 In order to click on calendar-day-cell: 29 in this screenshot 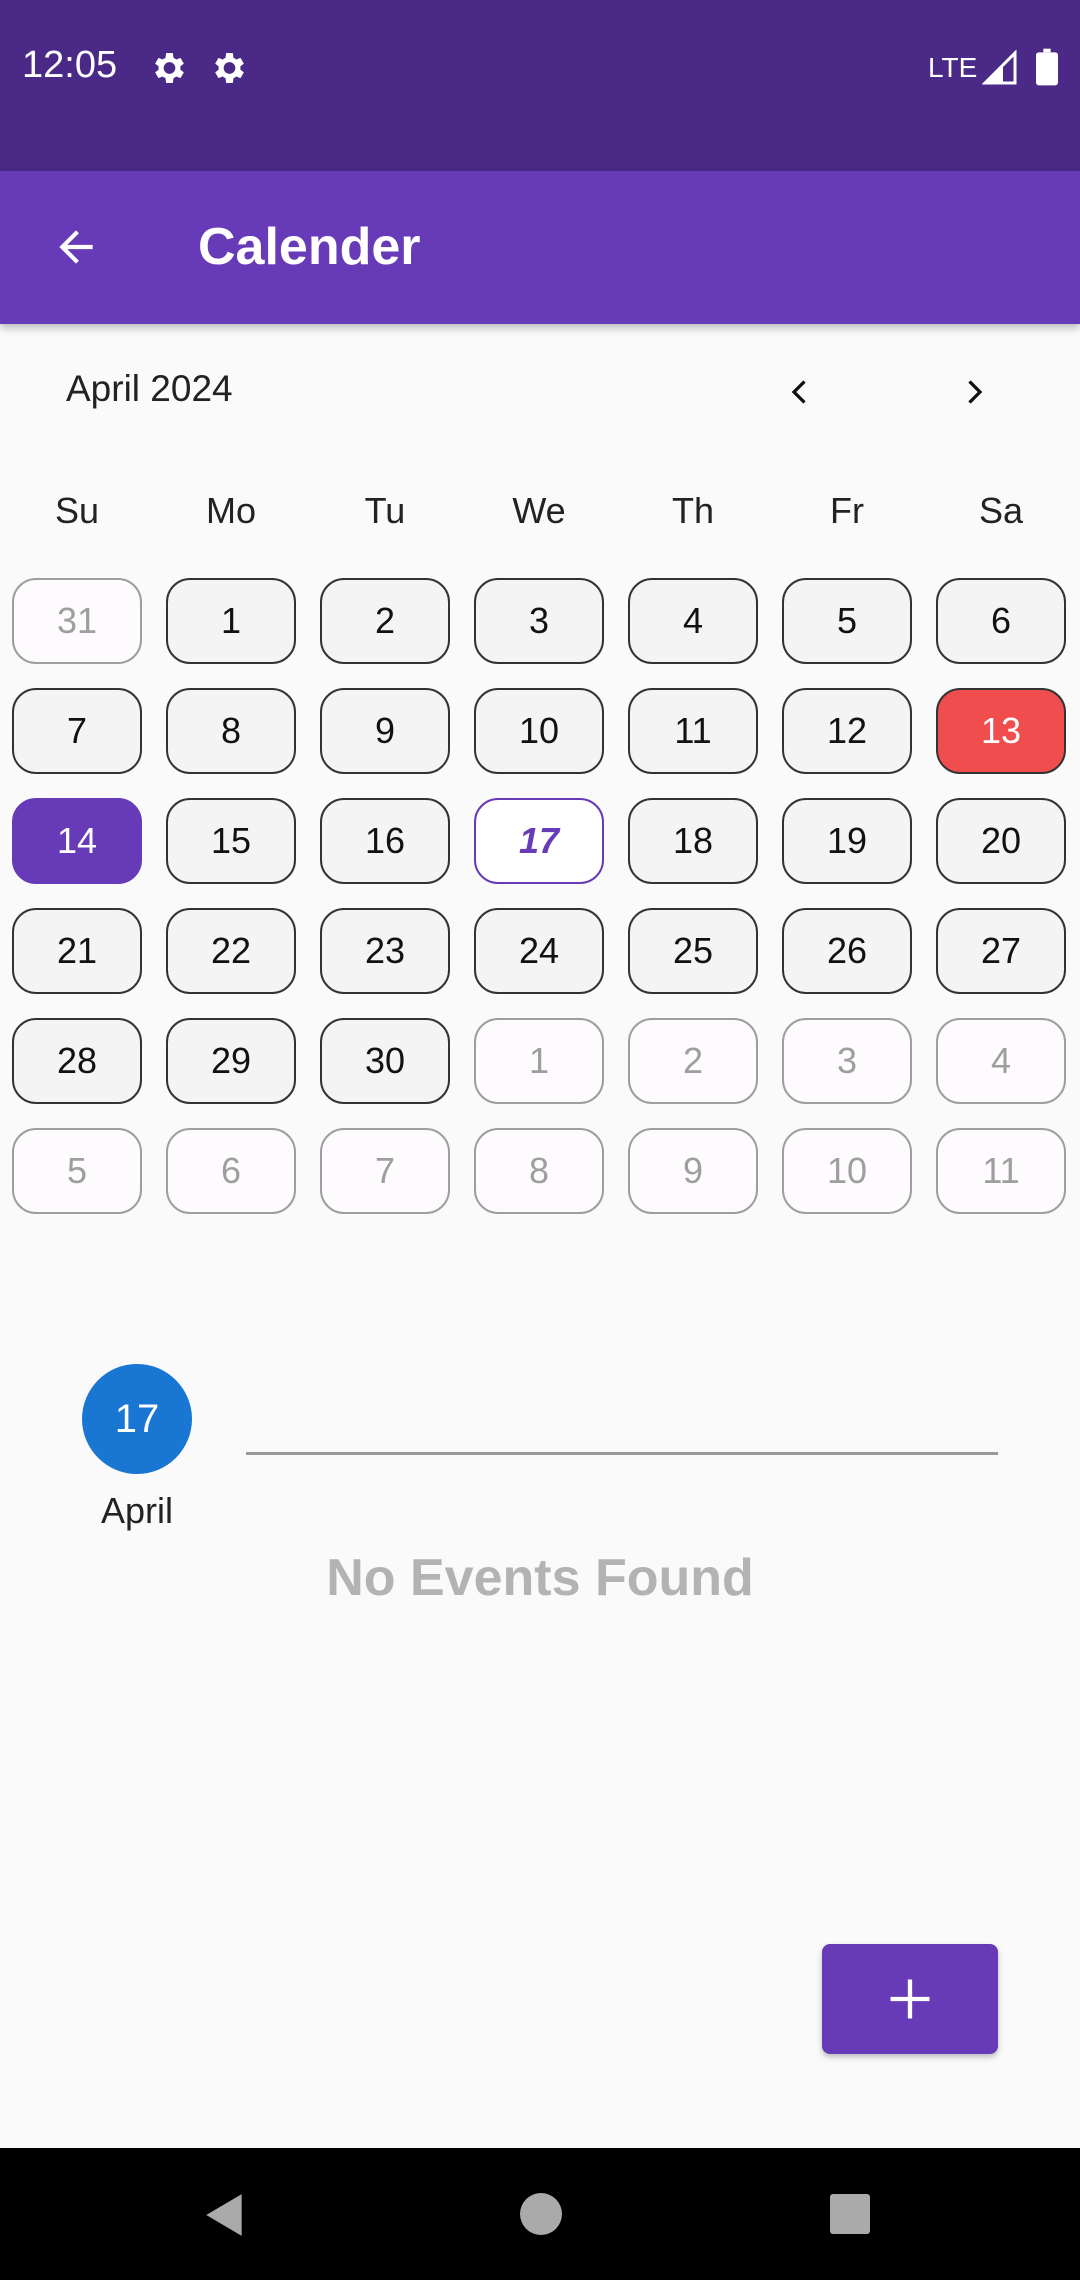, I will do `click(231, 1061)`.